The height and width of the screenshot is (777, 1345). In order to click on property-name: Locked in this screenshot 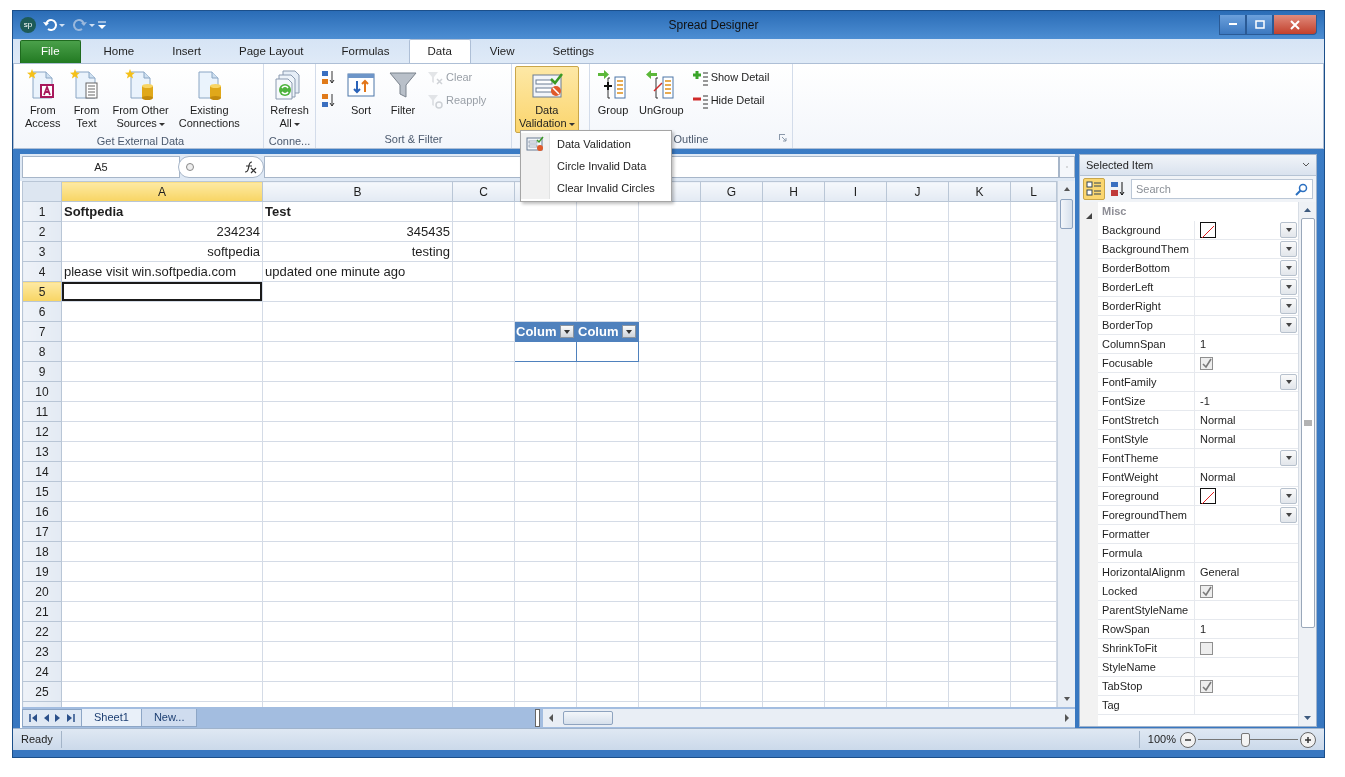, I will do `click(1146, 591)`.